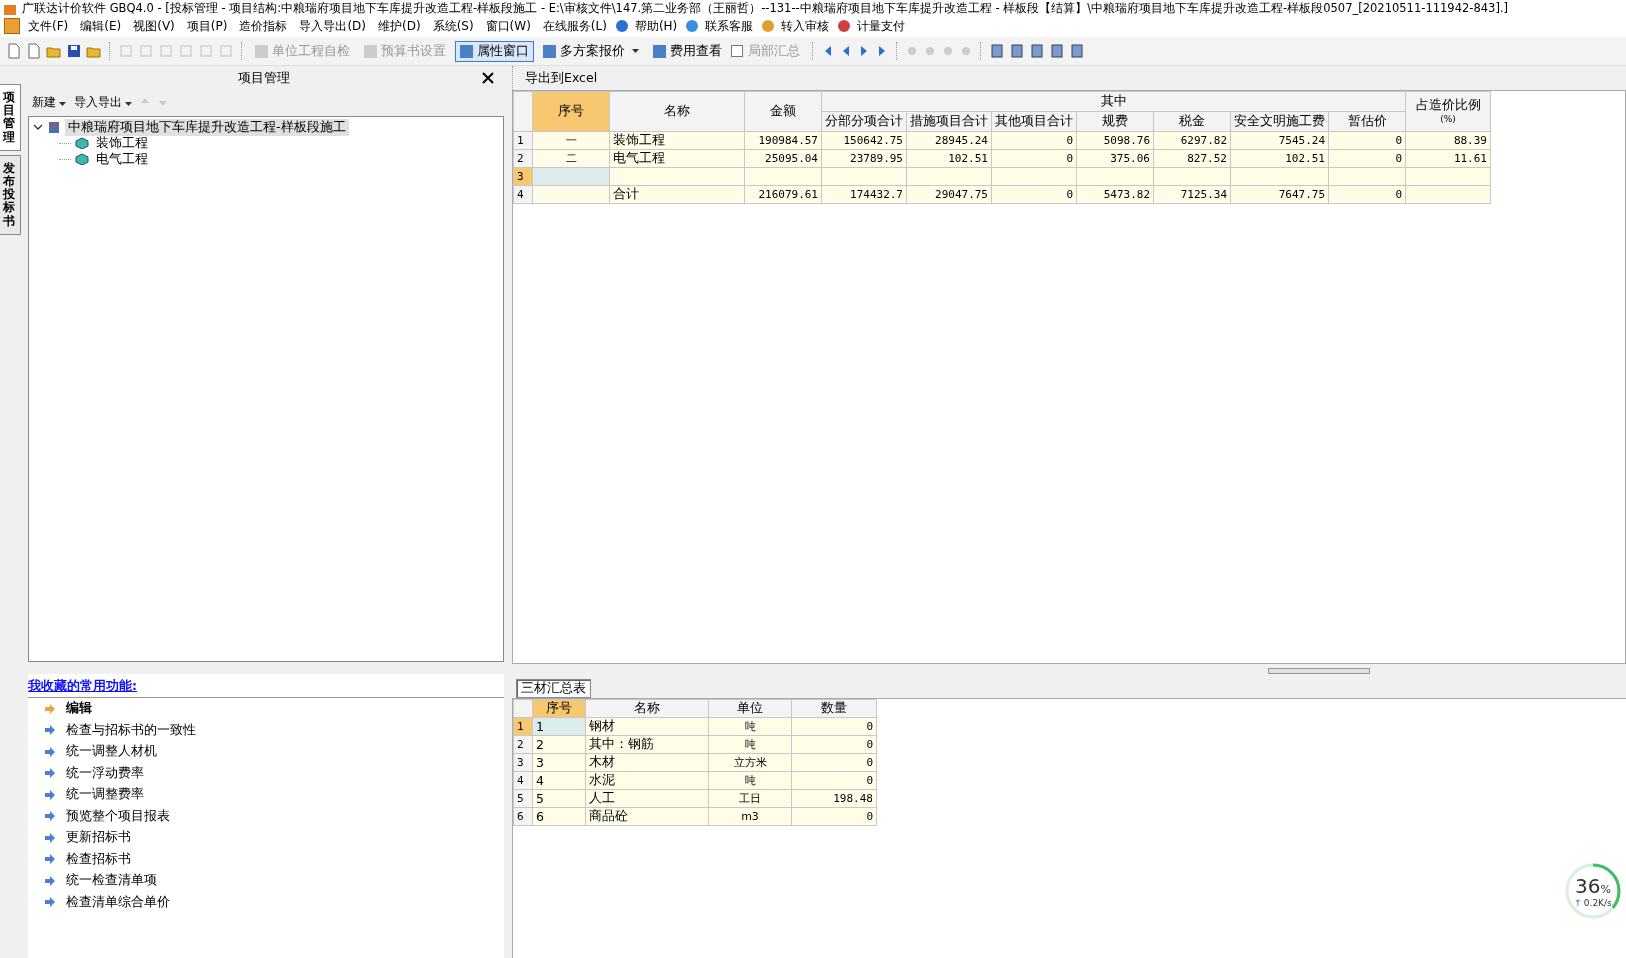  What do you see at coordinates (105, 773) in the screenshot?
I see `function-link: 统一浮动费率` at bounding box center [105, 773].